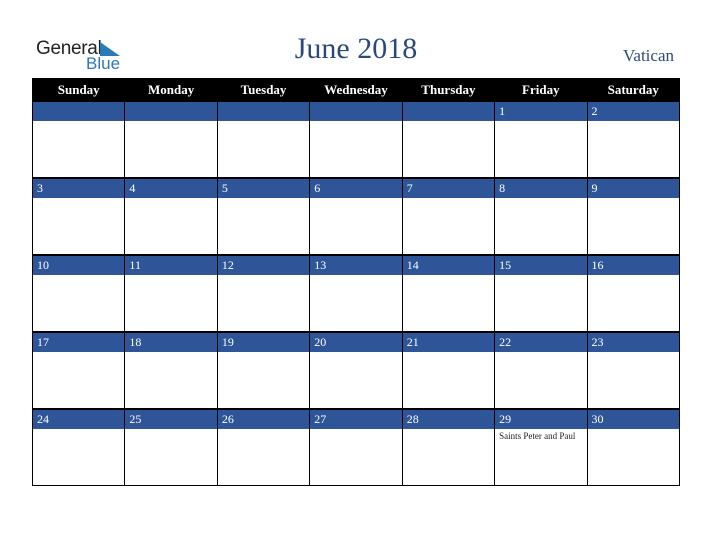 The image size is (712, 550). What do you see at coordinates (263, 370) in the screenshot?
I see `day-cell: 19` at bounding box center [263, 370].